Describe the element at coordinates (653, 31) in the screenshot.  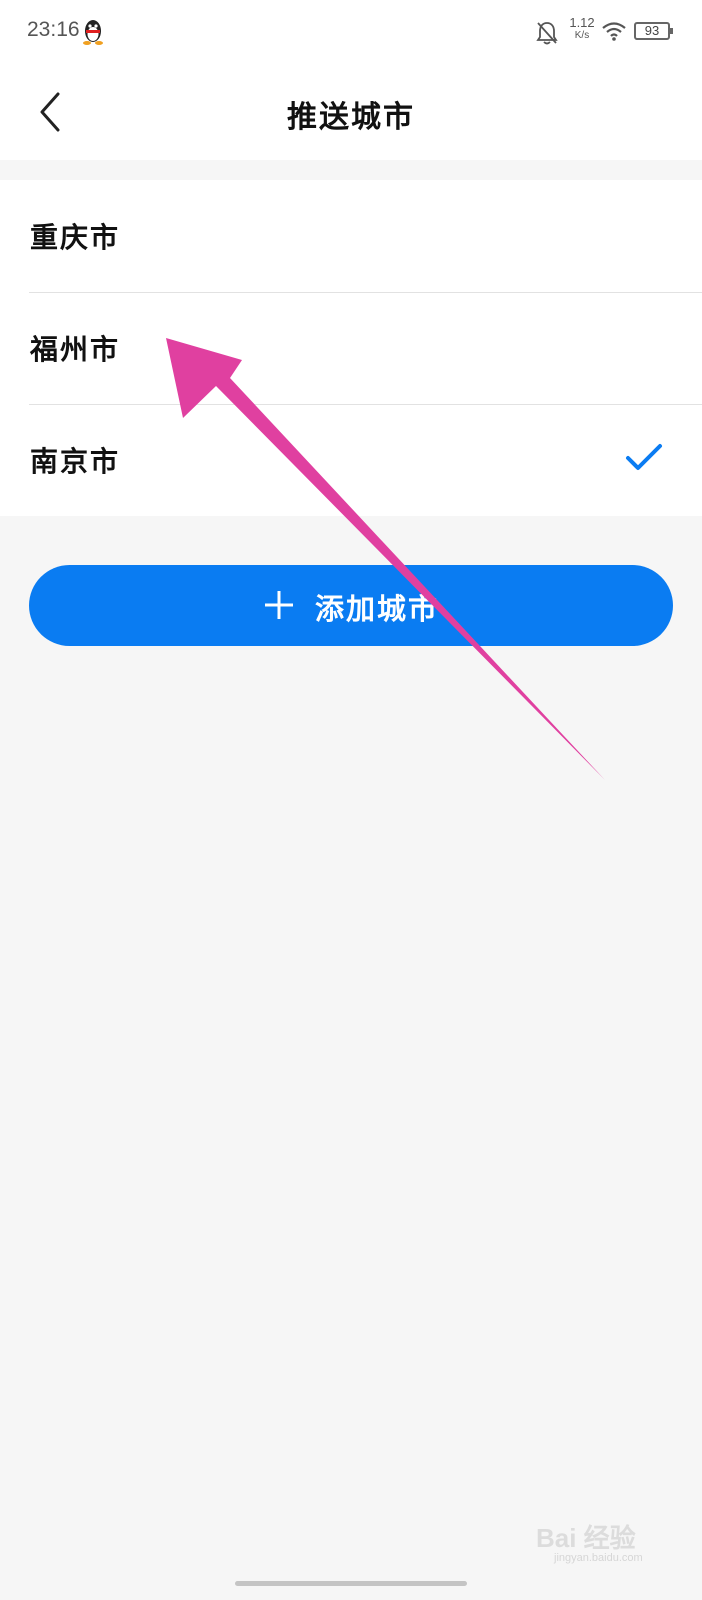
I see `battery-icon: 93` at that location.